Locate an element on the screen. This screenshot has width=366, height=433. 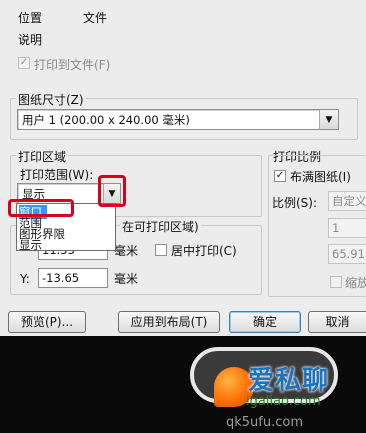
watermark-url-secondary: qk5ufu.com is located at coordinates (265, 422).